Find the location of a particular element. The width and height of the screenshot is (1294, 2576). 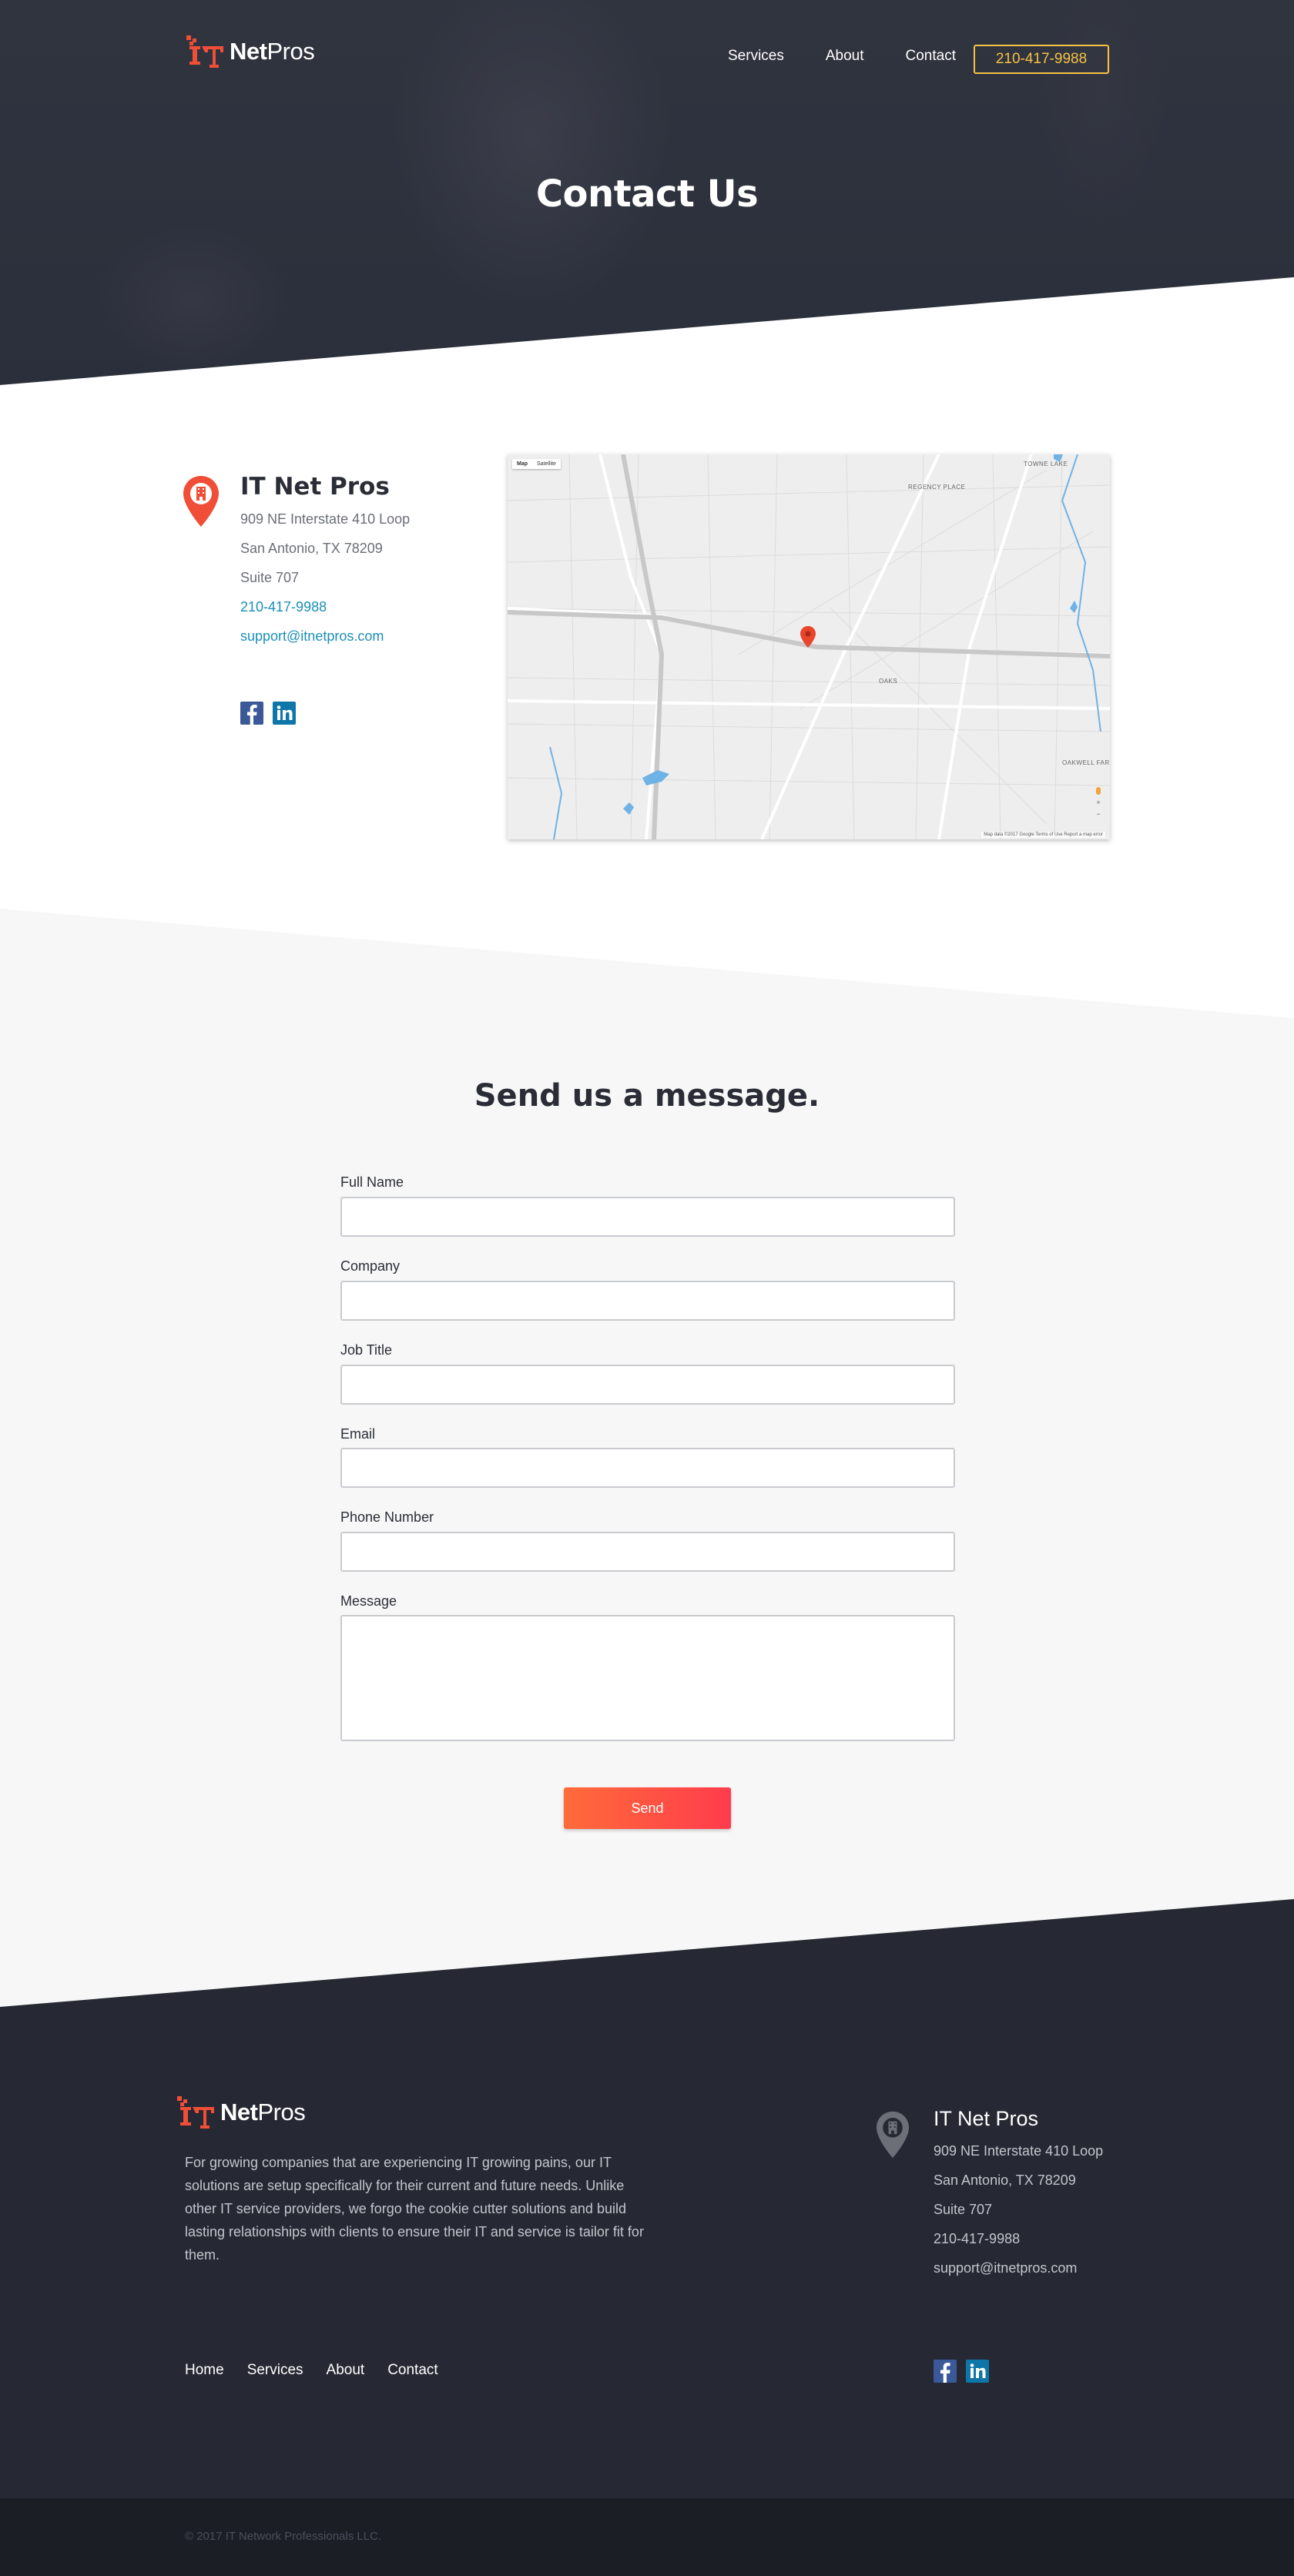

map-label-oakwell: OAKWELL FAR is located at coordinates (1086, 762).